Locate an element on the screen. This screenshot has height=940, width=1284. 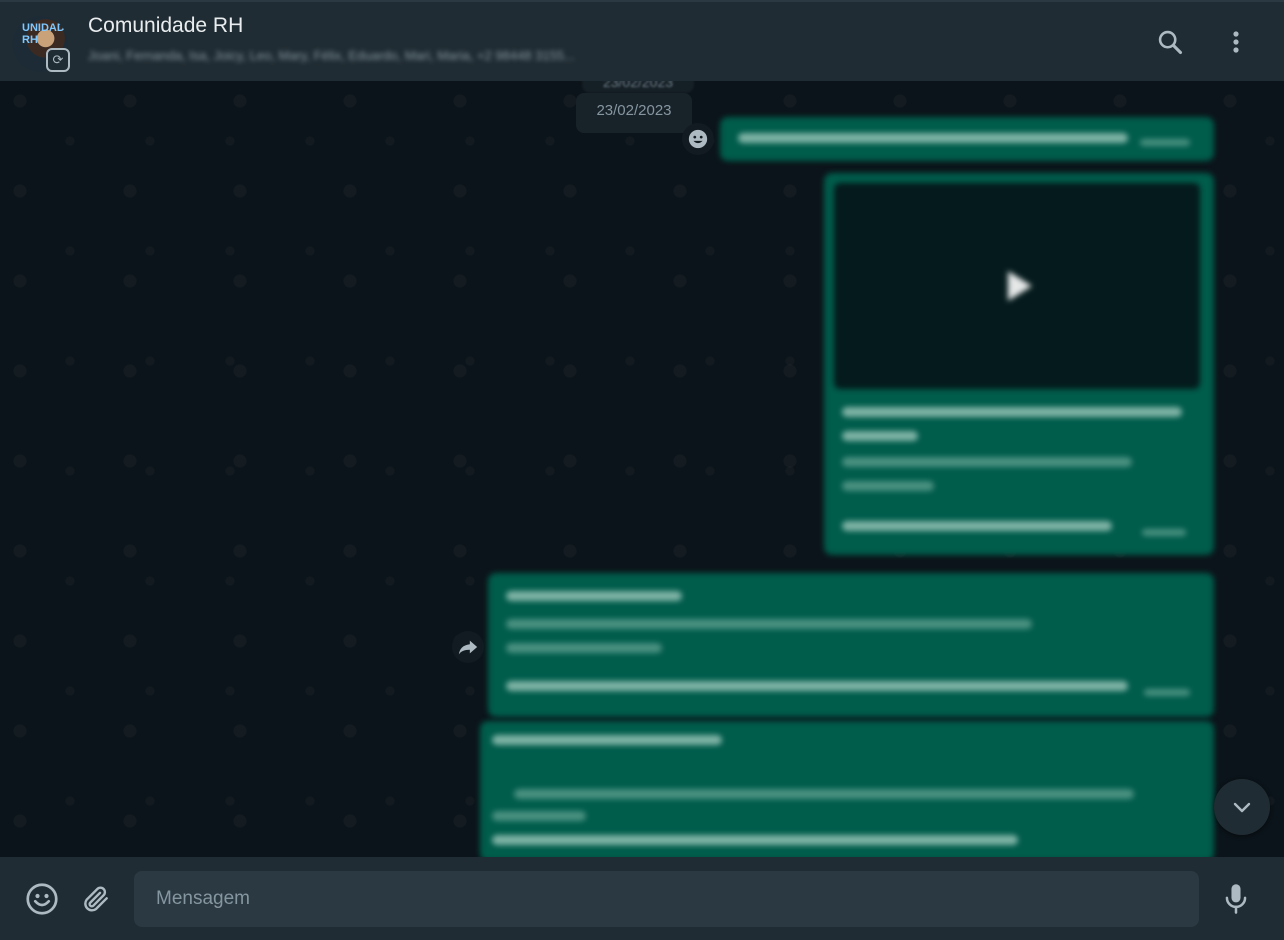
menu-icon is located at coordinates (1236, 42).